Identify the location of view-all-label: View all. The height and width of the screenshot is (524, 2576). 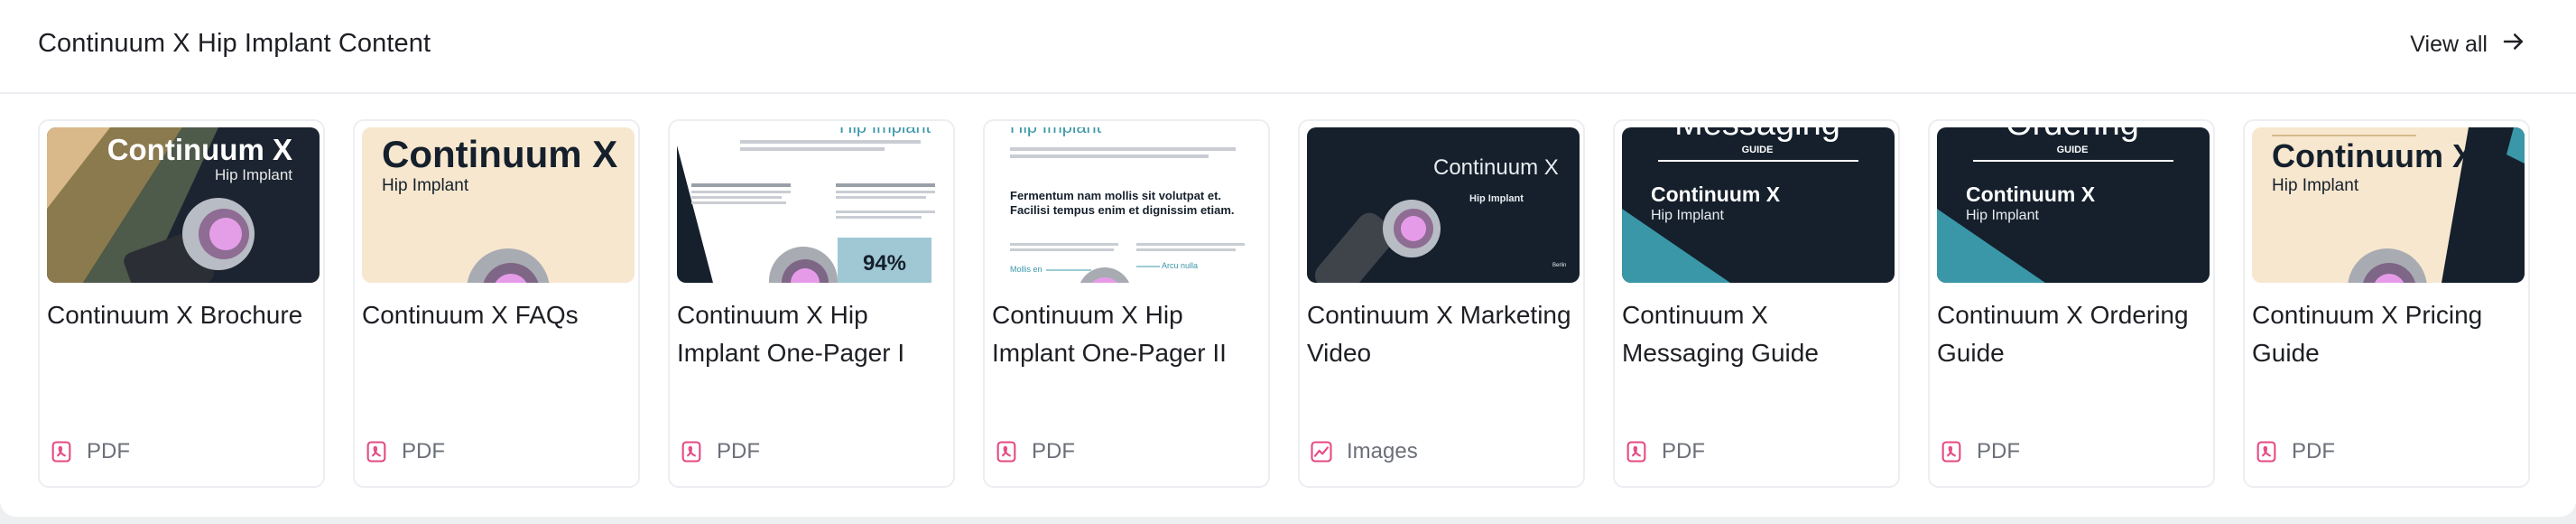
(2449, 44).